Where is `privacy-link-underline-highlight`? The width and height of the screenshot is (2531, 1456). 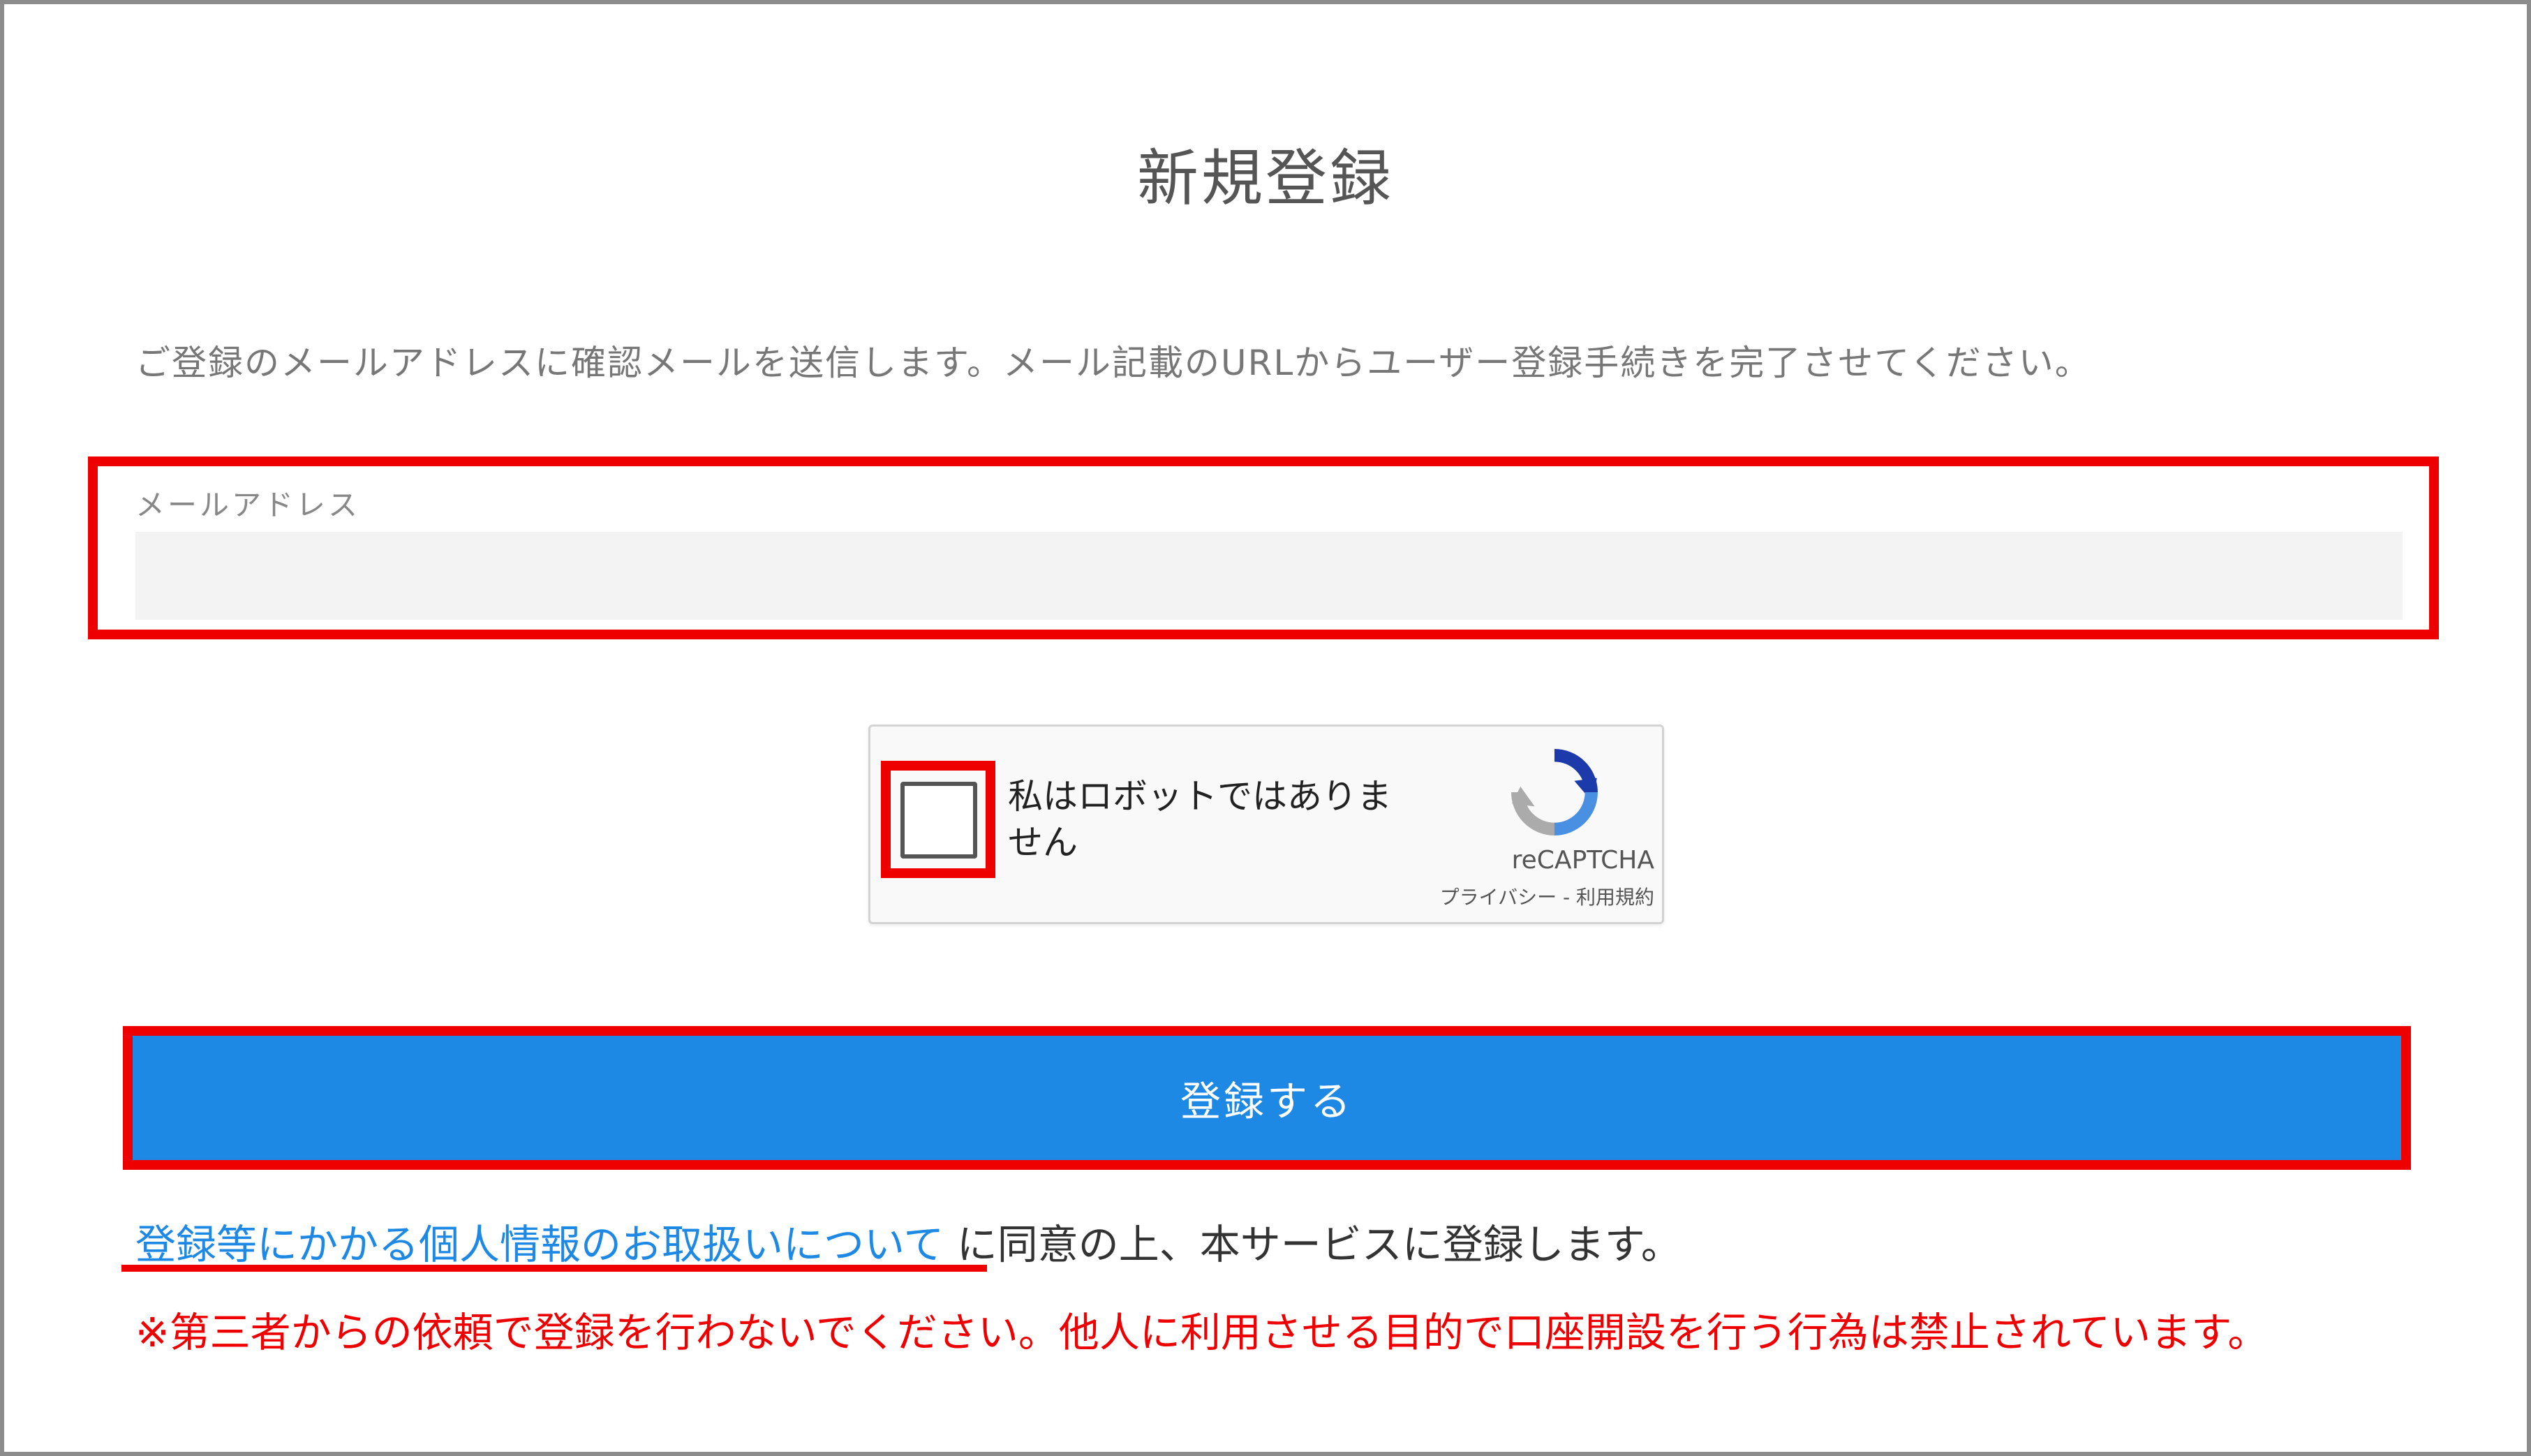
privacy-link-underline-highlight is located at coordinates (554, 1268).